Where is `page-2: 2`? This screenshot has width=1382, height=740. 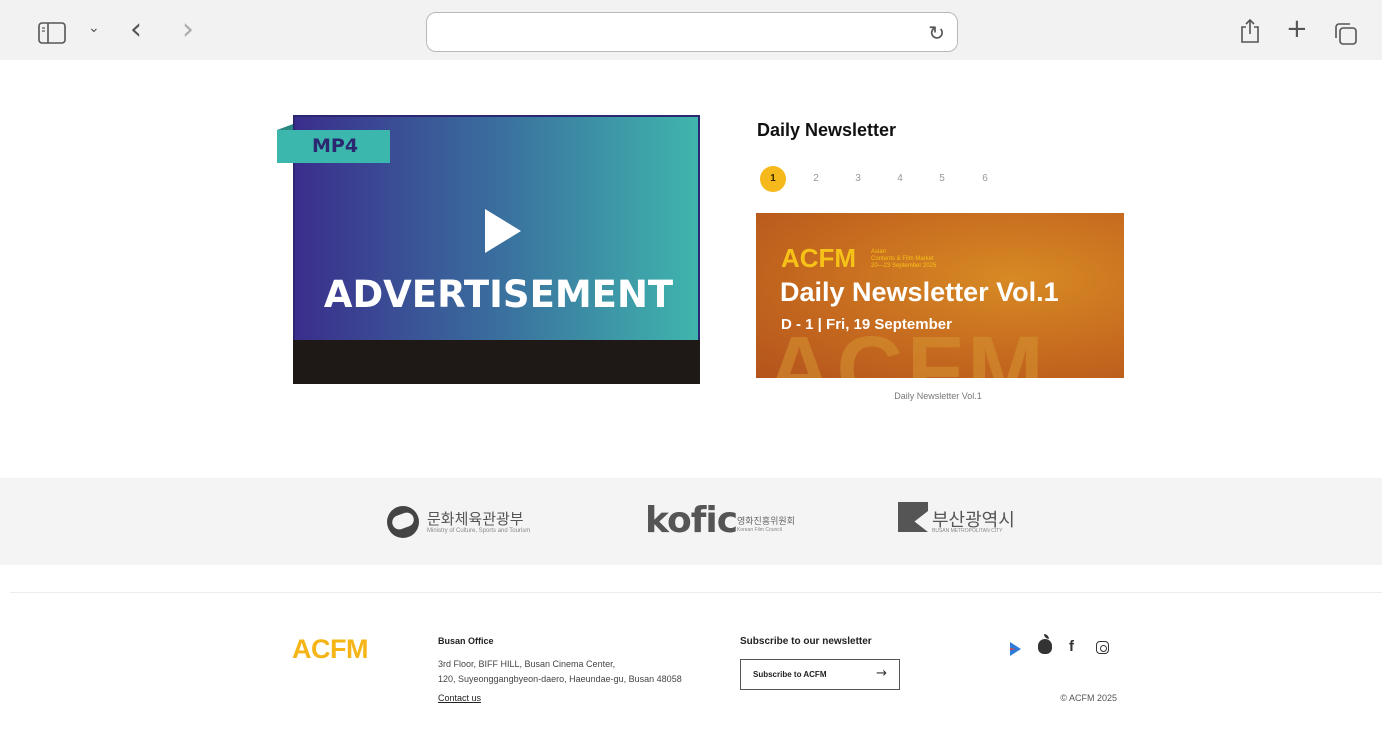
page-2: 2 is located at coordinates (816, 179).